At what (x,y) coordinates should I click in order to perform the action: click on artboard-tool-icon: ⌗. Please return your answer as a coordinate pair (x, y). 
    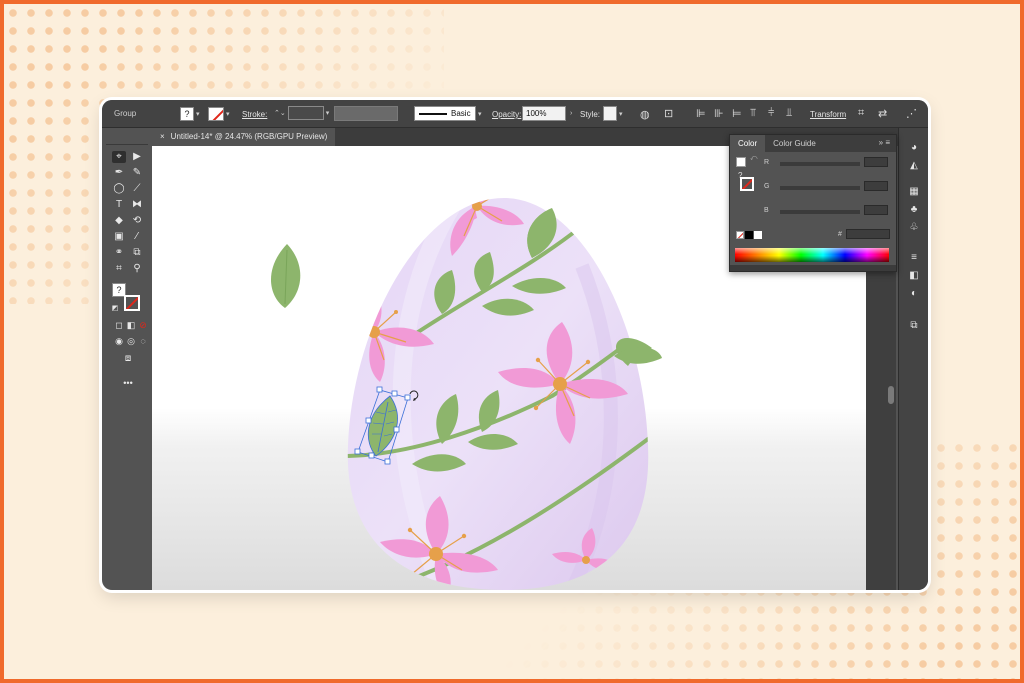
    Looking at the image, I should click on (119, 269).